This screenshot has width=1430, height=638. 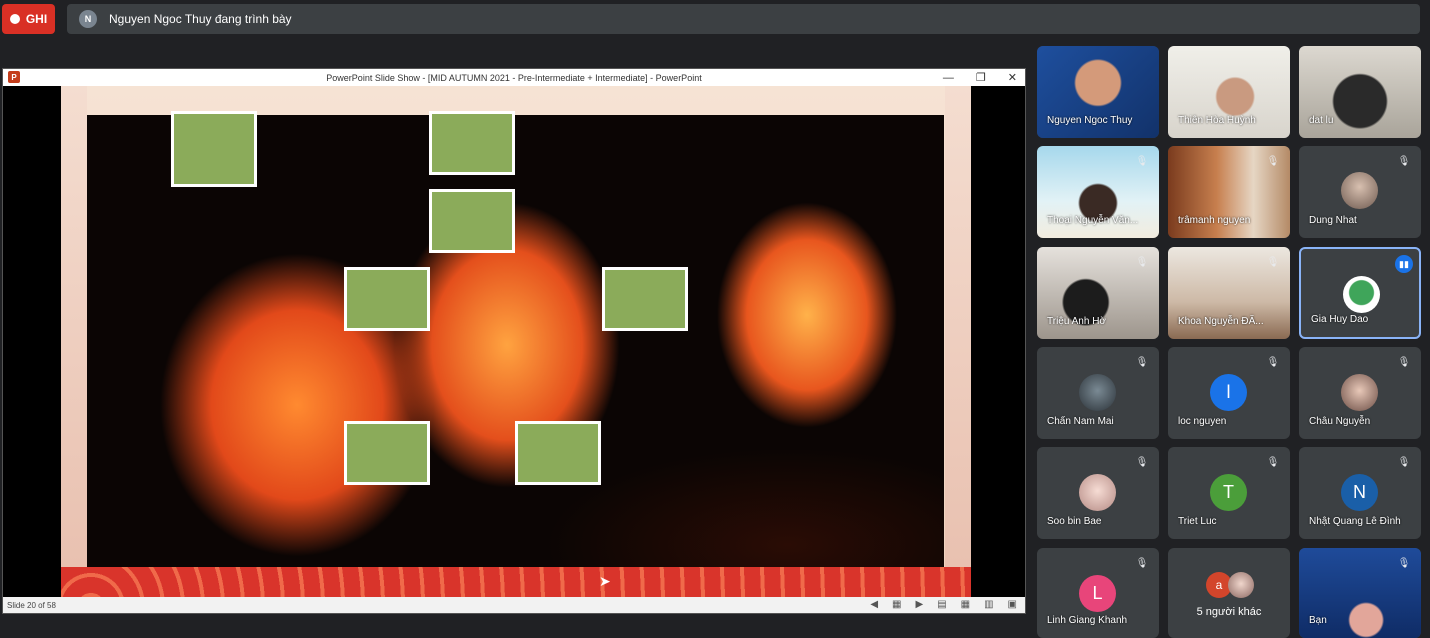 What do you see at coordinates (1229, 612) in the screenshot?
I see `others-count: 5 người khác` at bounding box center [1229, 612].